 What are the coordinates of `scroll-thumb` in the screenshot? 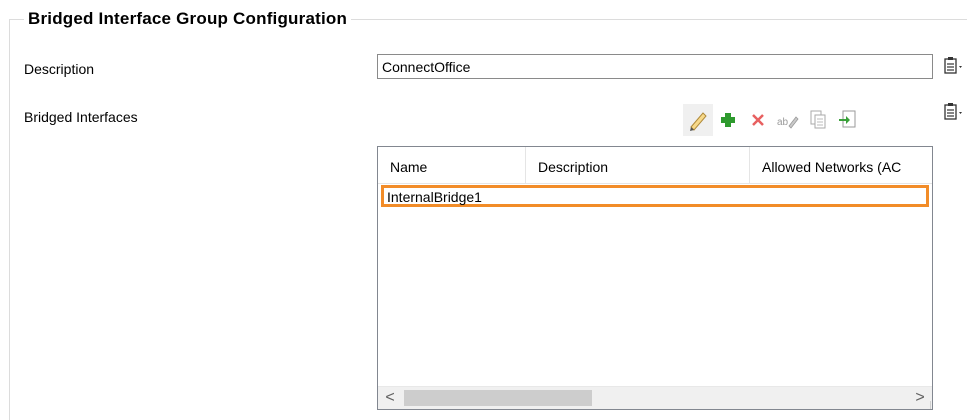 It's located at (498, 398).